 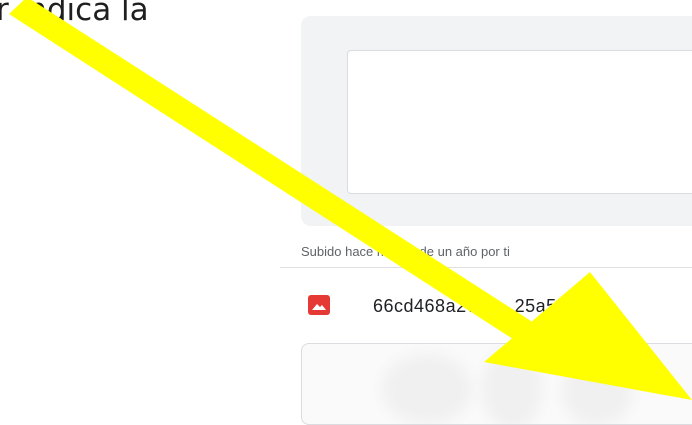 What do you see at coordinates (496, 384) in the screenshot?
I see `image-thumbnail` at bounding box center [496, 384].